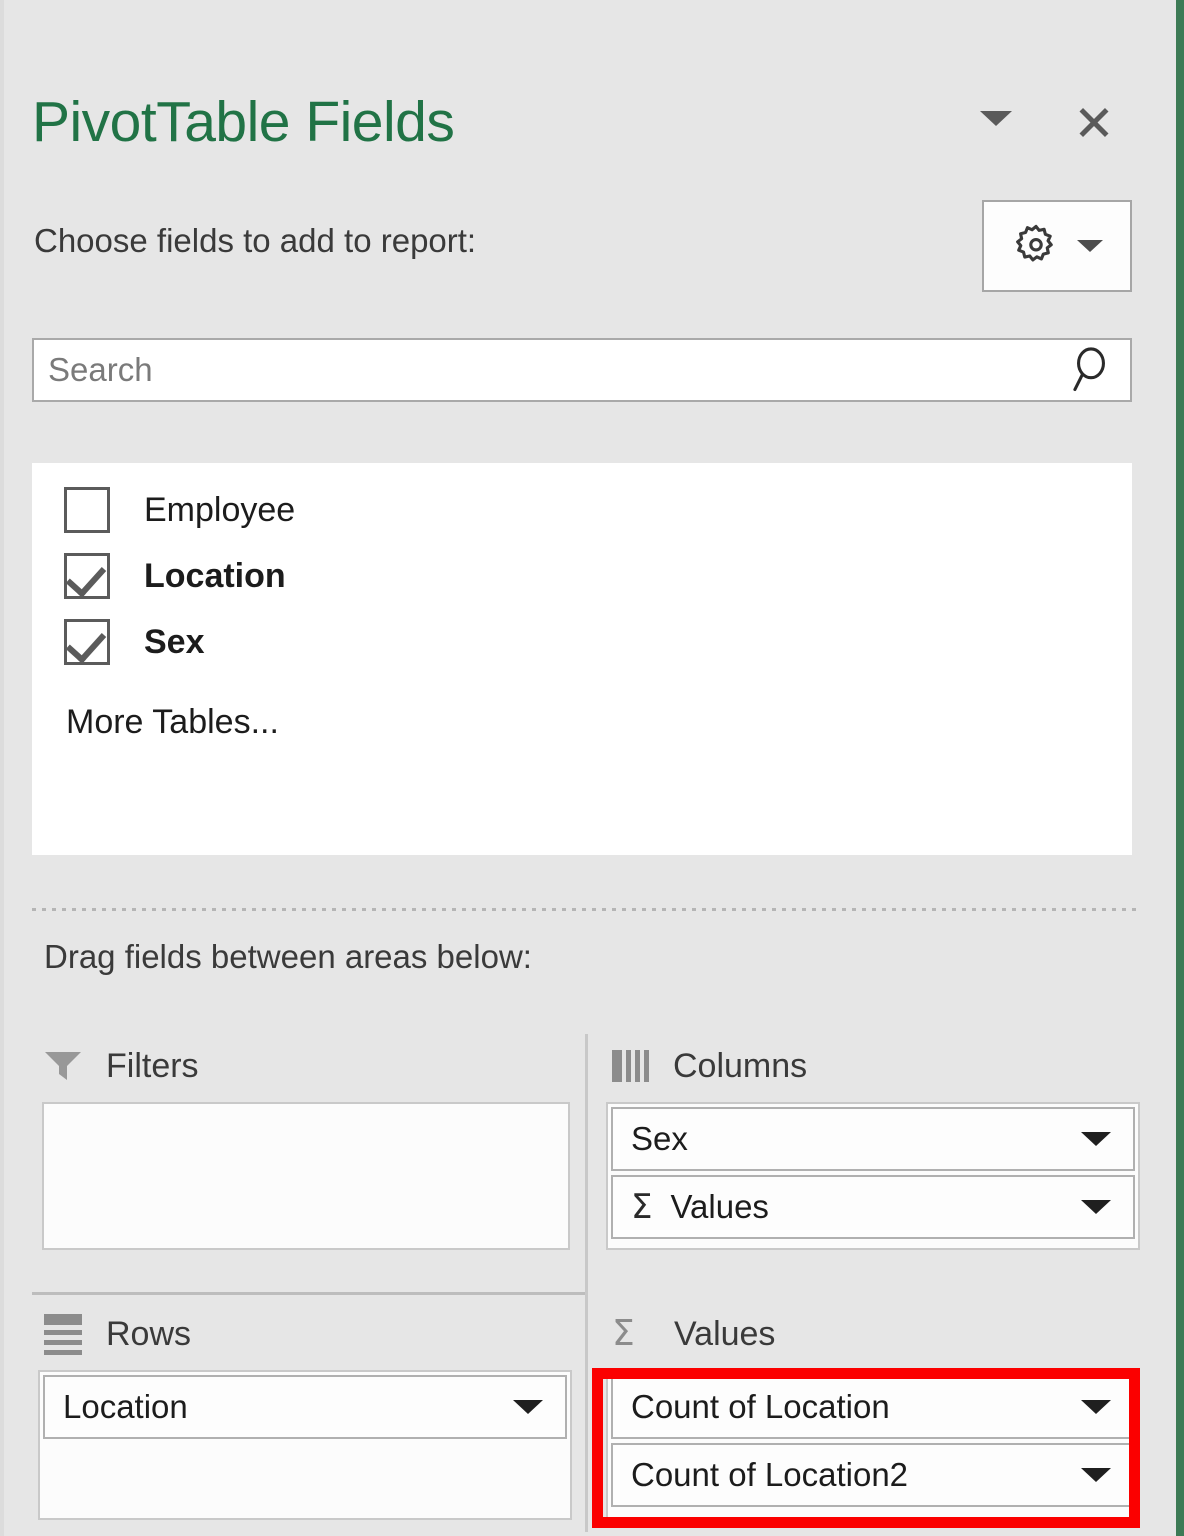 This screenshot has width=1184, height=1536. I want to click on gear-icon, so click(1036, 246).